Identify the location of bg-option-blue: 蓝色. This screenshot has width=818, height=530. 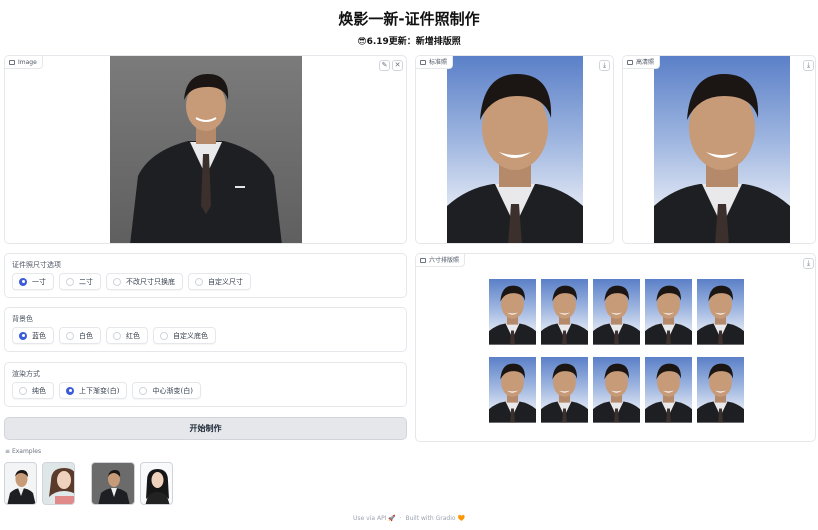
(33, 335).